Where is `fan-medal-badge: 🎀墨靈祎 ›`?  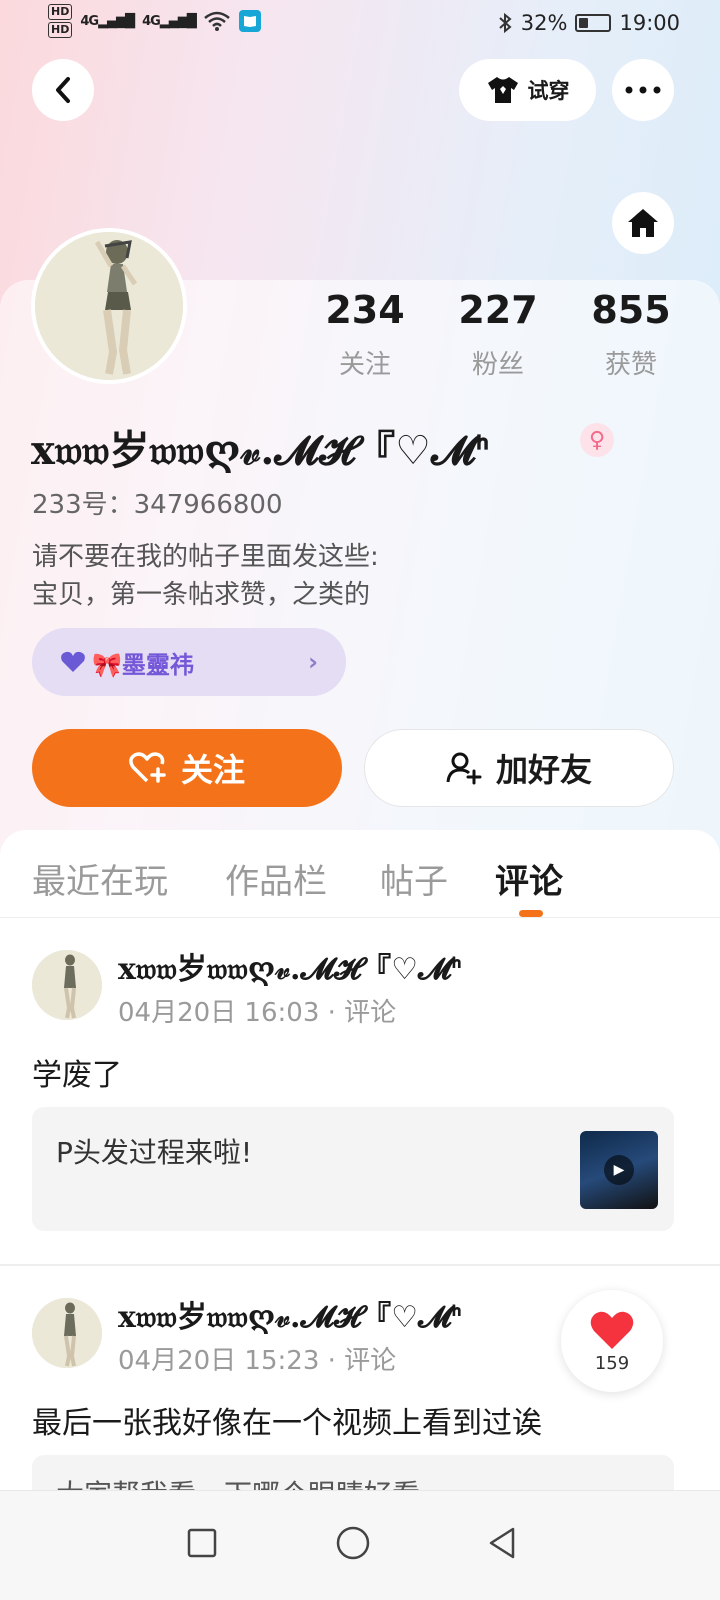 fan-medal-badge: 🎀墨靈祎 › is located at coordinates (189, 662).